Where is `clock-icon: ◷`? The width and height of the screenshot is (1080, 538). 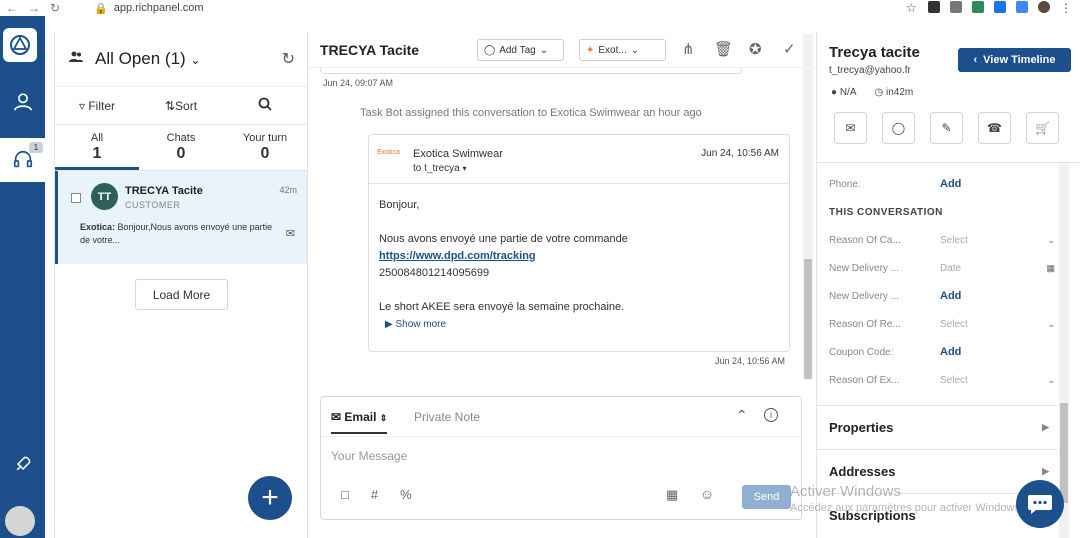 clock-icon: ◷ is located at coordinates (879, 92).